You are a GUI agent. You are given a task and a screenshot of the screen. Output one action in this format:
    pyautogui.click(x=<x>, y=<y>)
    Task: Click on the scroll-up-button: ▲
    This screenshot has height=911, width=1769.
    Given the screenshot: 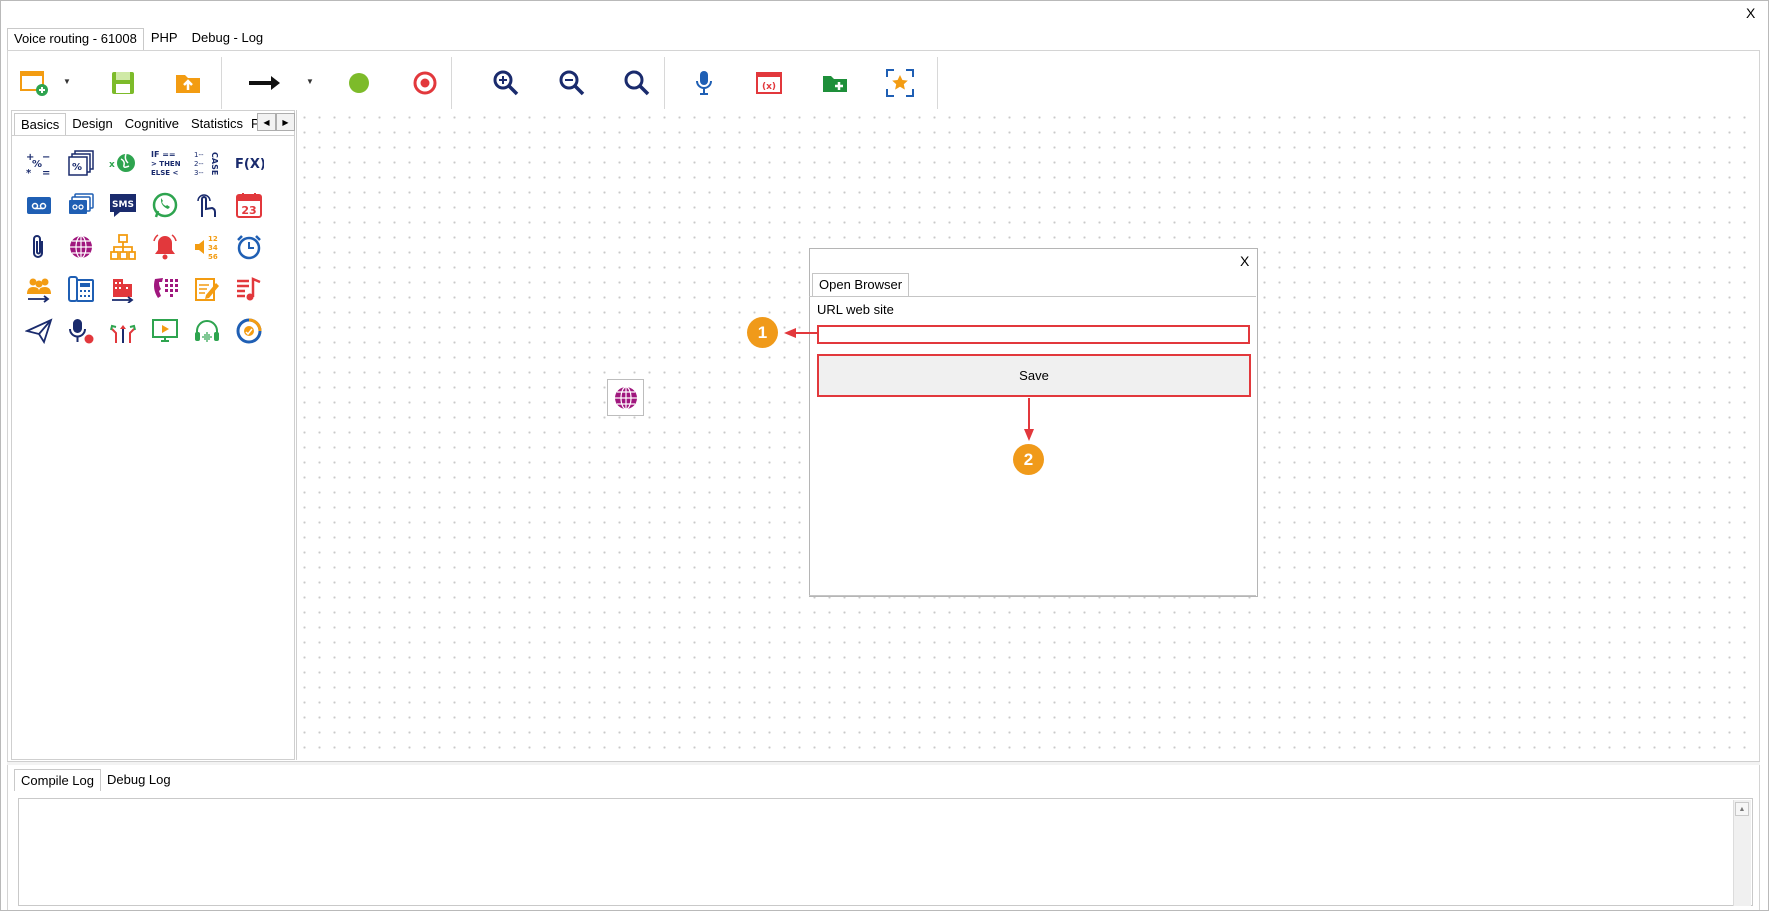 What is the action you would take?
    pyautogui.click(x=1742, y=809)
    